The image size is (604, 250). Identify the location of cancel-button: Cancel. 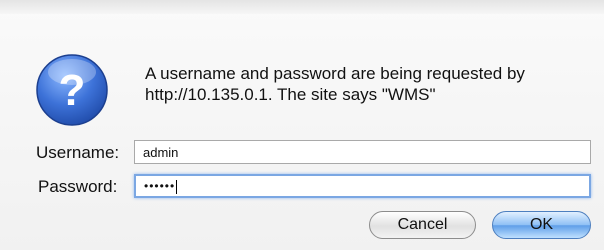
(422, 225).